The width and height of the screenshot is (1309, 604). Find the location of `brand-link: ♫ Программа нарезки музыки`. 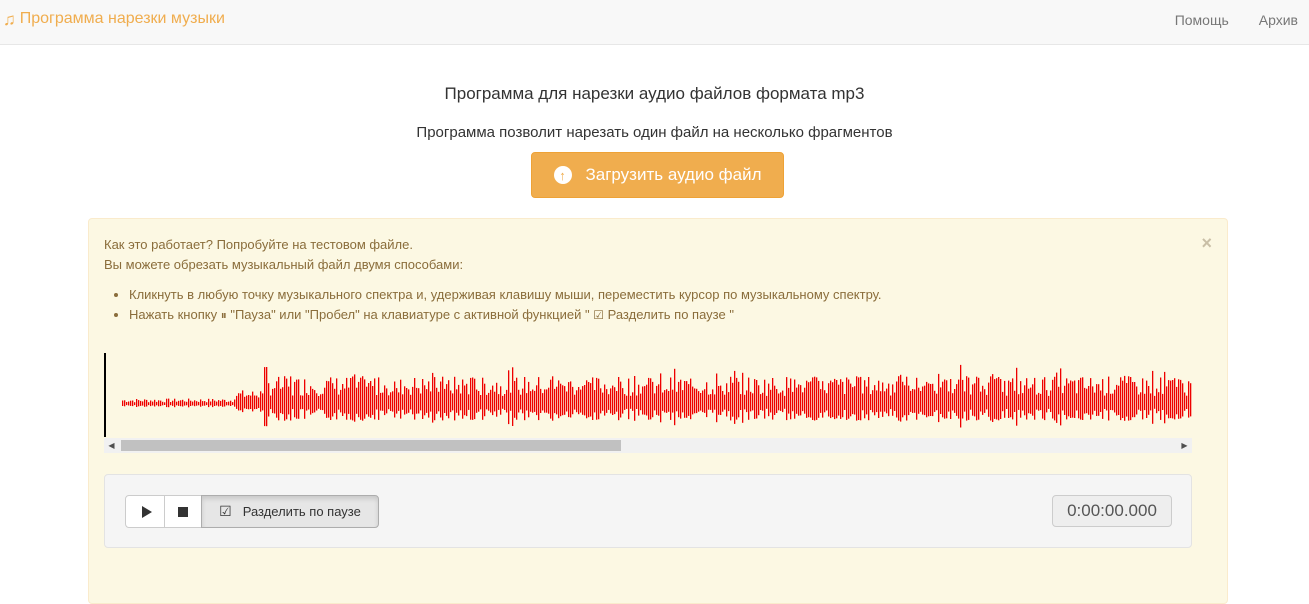

brand-link: ♫ Программа нарезки музыки is located at coordinates (114, 19).